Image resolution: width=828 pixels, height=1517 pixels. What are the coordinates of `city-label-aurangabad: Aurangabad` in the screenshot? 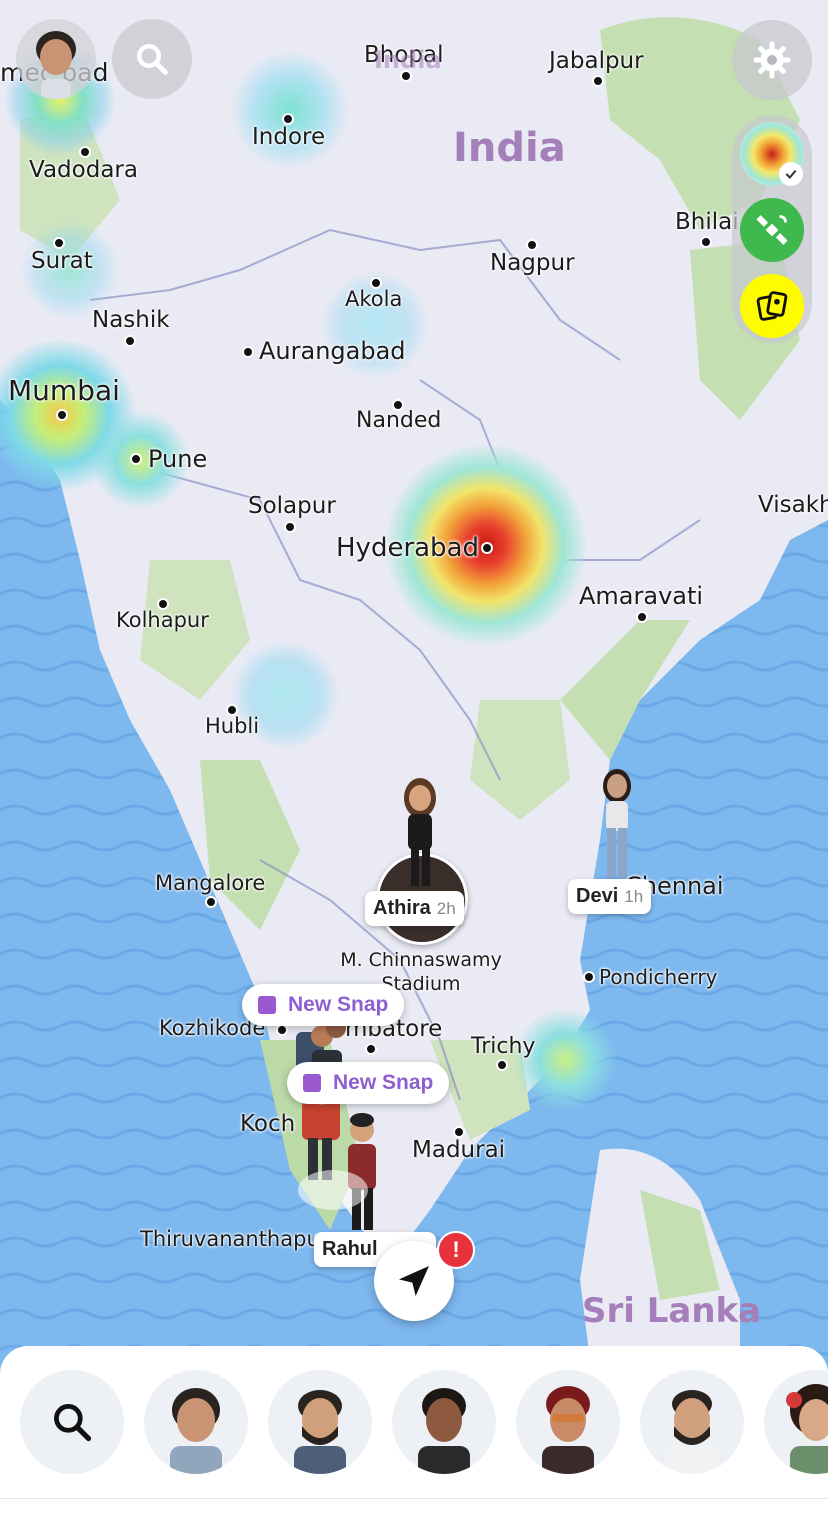 It's located at (332, 351).